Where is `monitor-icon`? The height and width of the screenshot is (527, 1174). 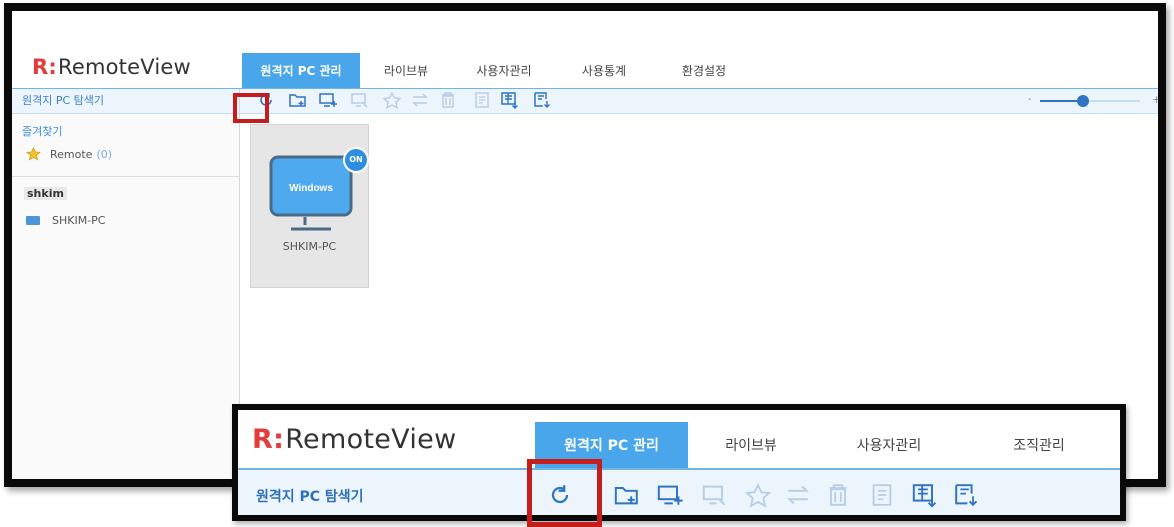
monitor-icon is located at coordinates (33, 220).